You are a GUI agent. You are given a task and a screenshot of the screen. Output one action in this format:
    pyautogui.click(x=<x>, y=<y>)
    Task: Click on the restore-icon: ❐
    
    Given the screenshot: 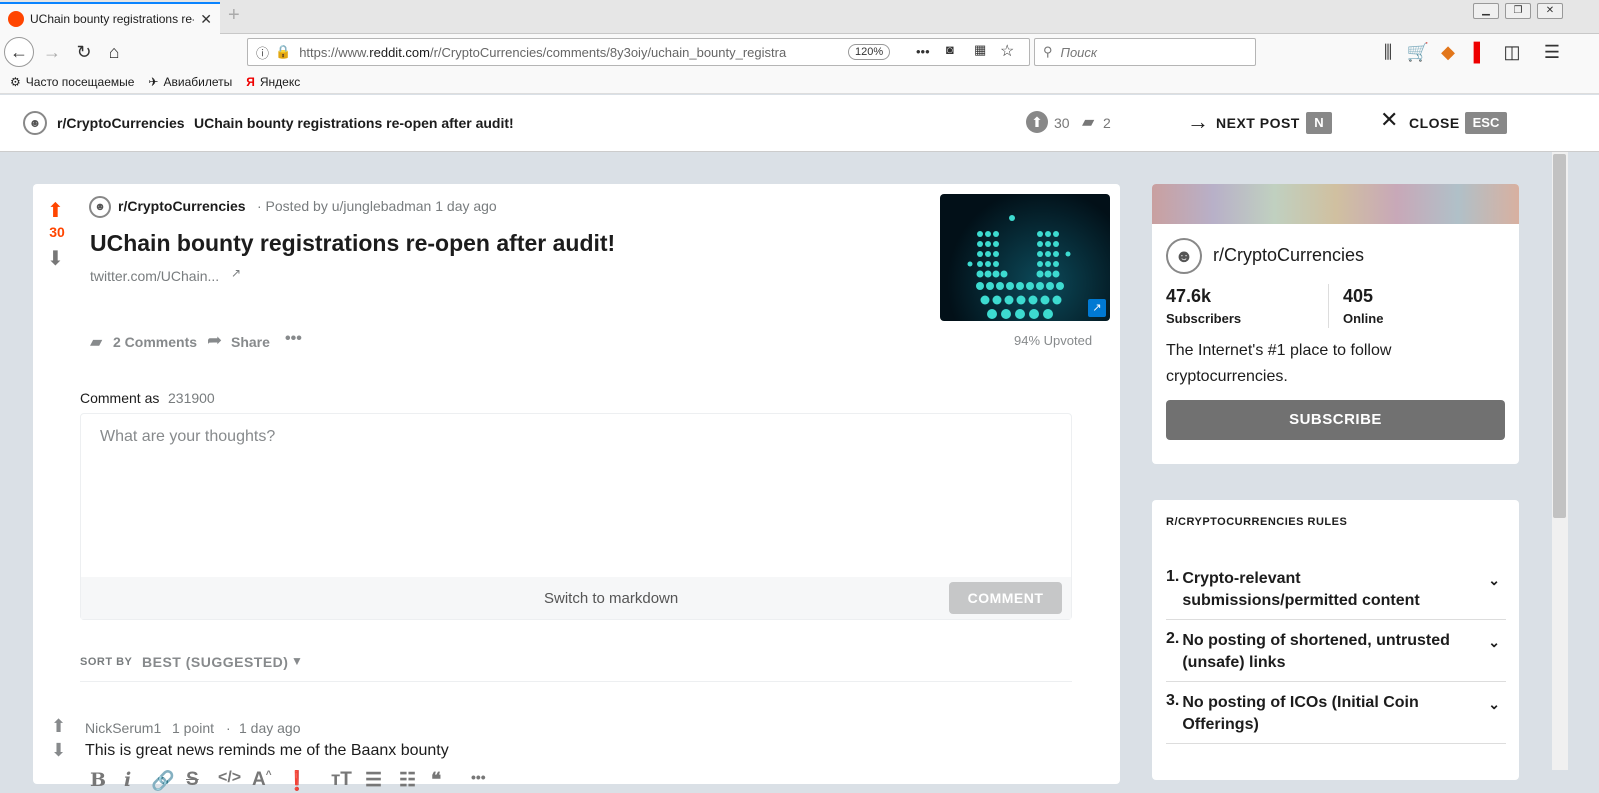 What is the action you would take?
    pyautogui.click(x=1518, y=11)
    